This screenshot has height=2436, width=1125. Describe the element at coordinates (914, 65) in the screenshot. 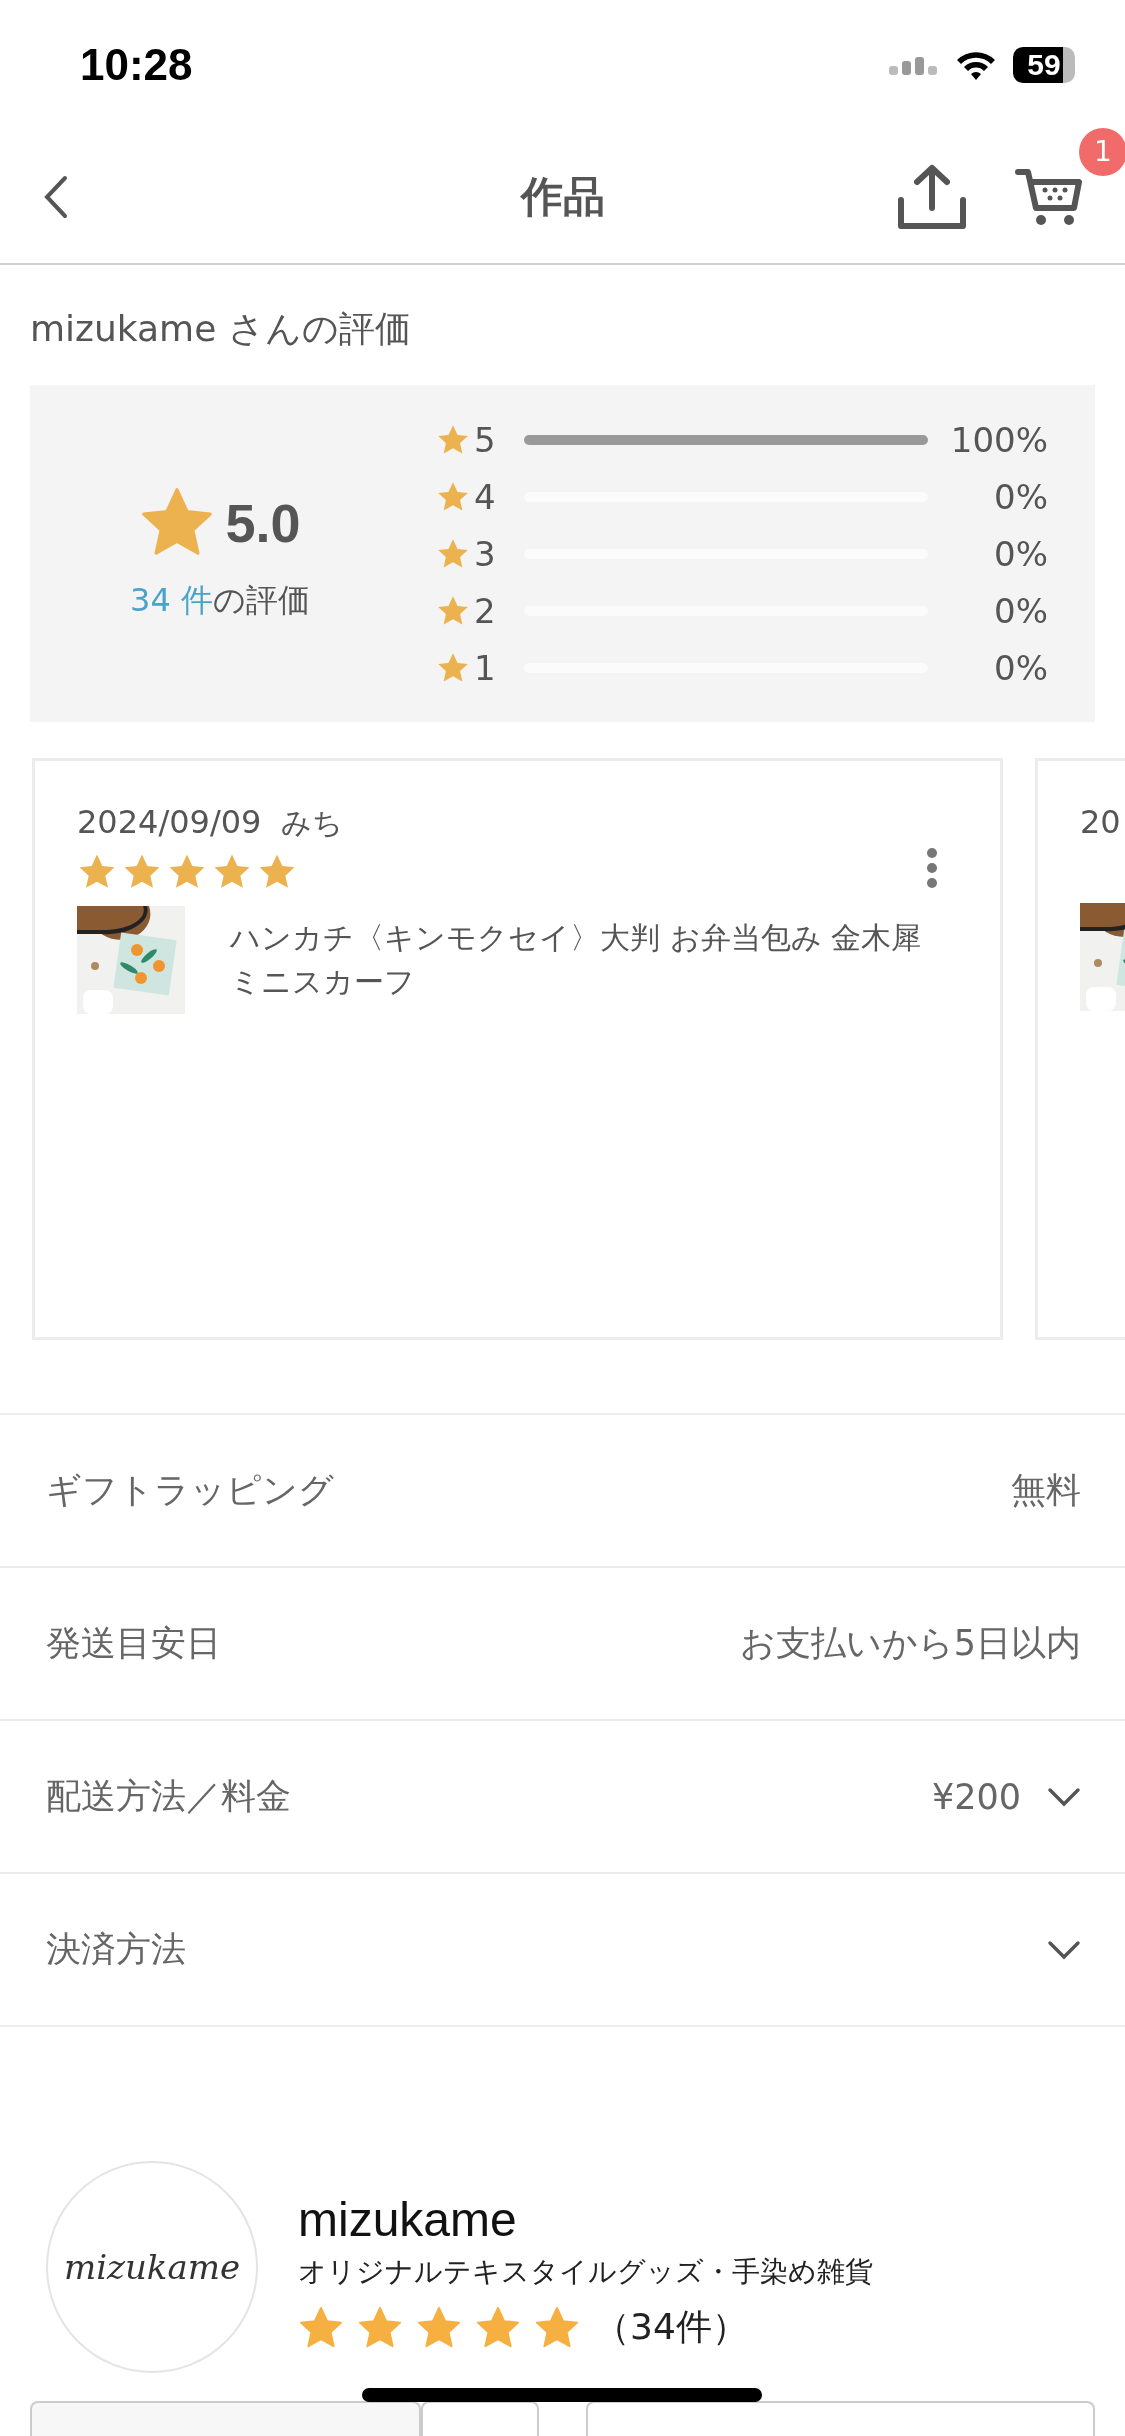

I see `signal-icon` at that location.